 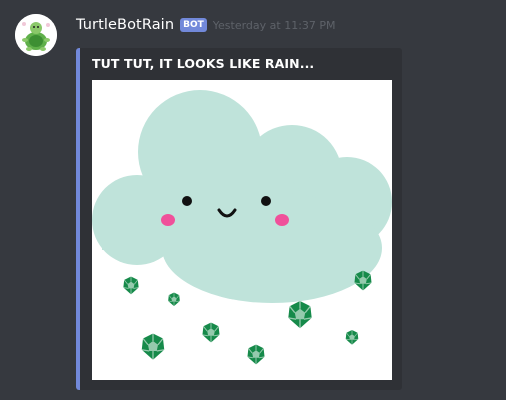 What do you see at coordinates (78, 219) in the screenshot?
I see `embed-accent-bar` at bounding box center [78, 219].